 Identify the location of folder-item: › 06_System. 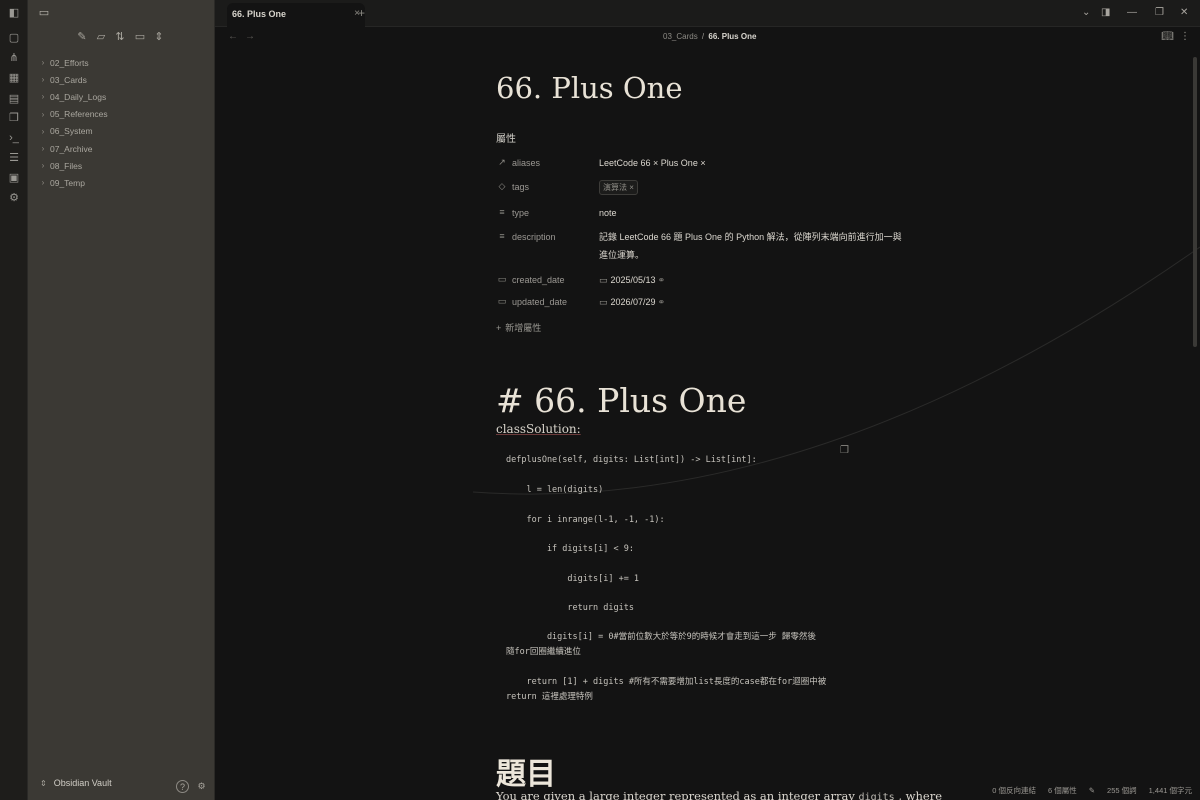
(121, 131).